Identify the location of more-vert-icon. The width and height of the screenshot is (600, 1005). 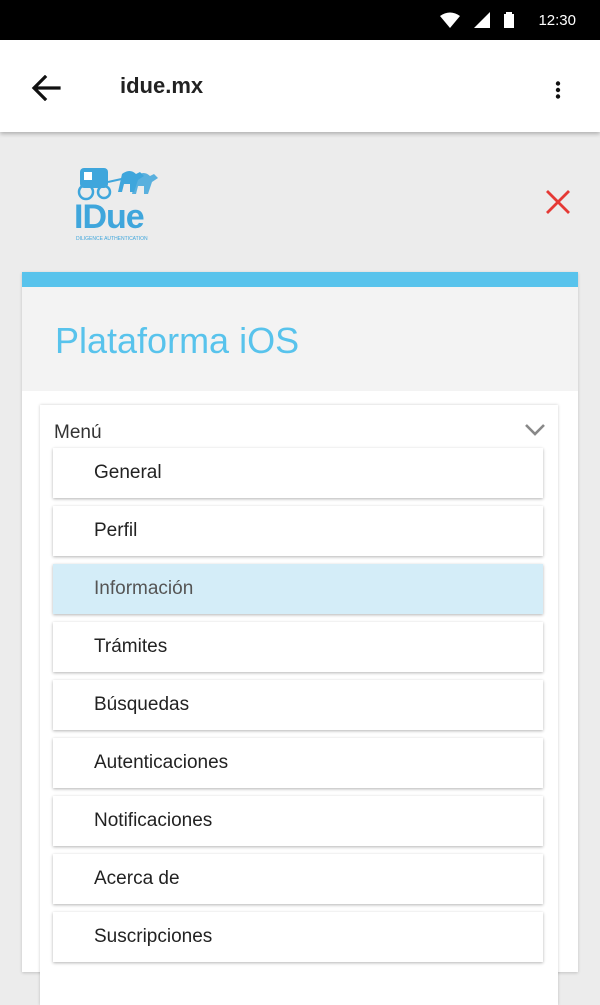
(558, 90).